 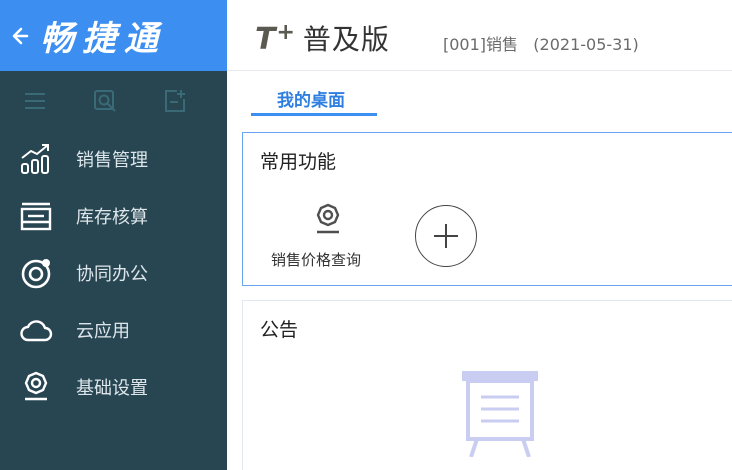 What do you see at coordinates (279, 330) in the screenshot?
I see `panel-title: 公告` at bounding box center [279, 330].